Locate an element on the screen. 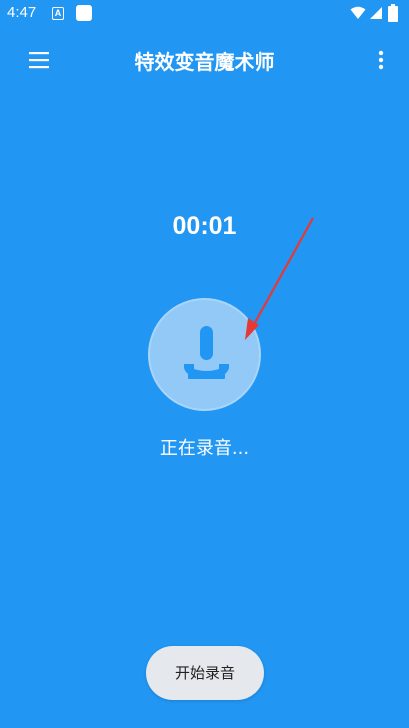 Image resolution: width=409 pixels, height=728 pixels. notification-app-icon is located at coordinates (84, 13).